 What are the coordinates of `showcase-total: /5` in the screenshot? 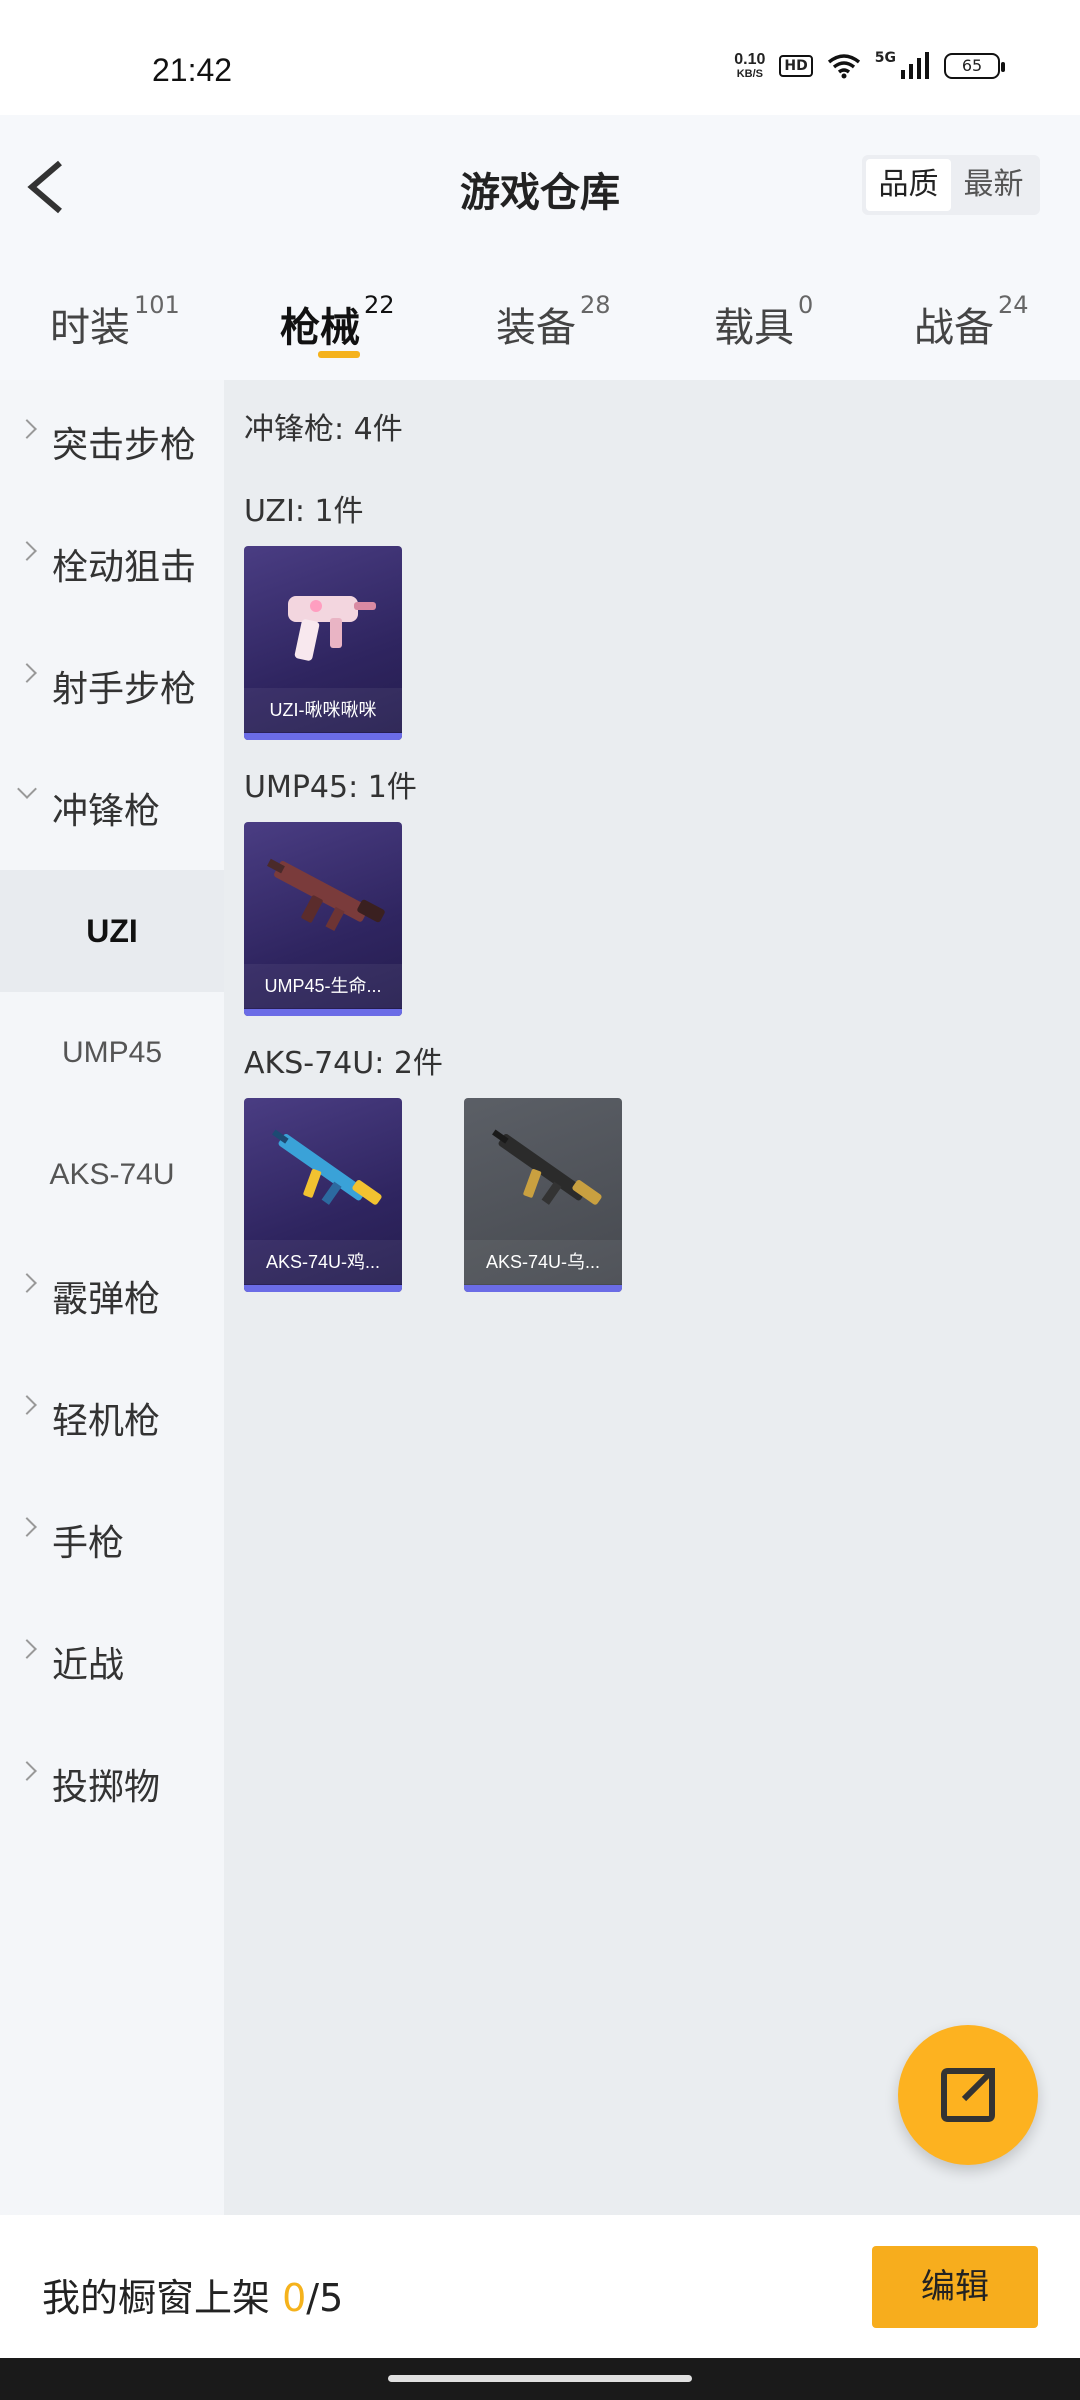 It's located at (325, 2298).